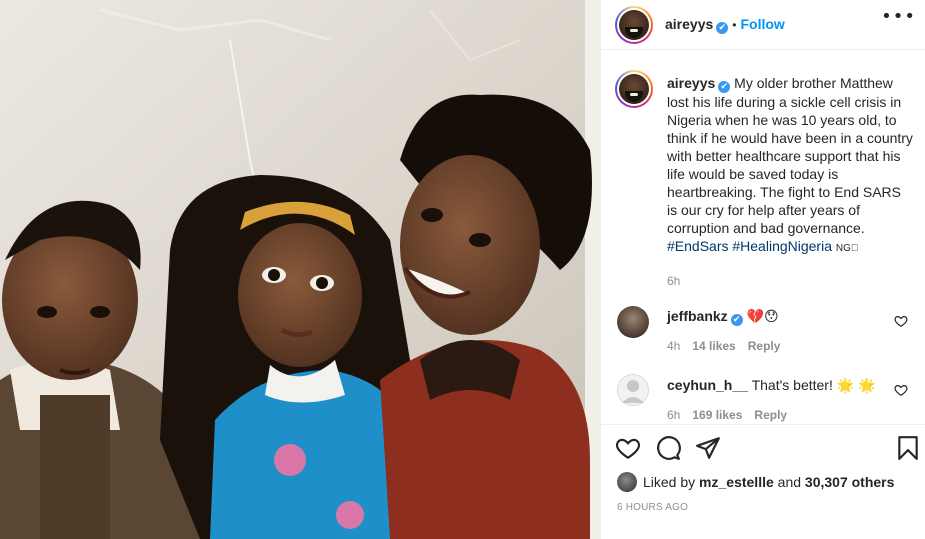  Describe the element at coordinates (668, 448) in the screenshot. I see `comment-icon` at that location.